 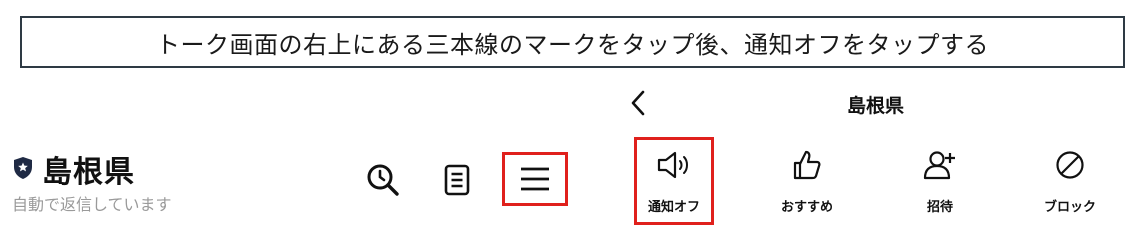 I want to click on block-label: ブロック, so click(x=1069, y=207).